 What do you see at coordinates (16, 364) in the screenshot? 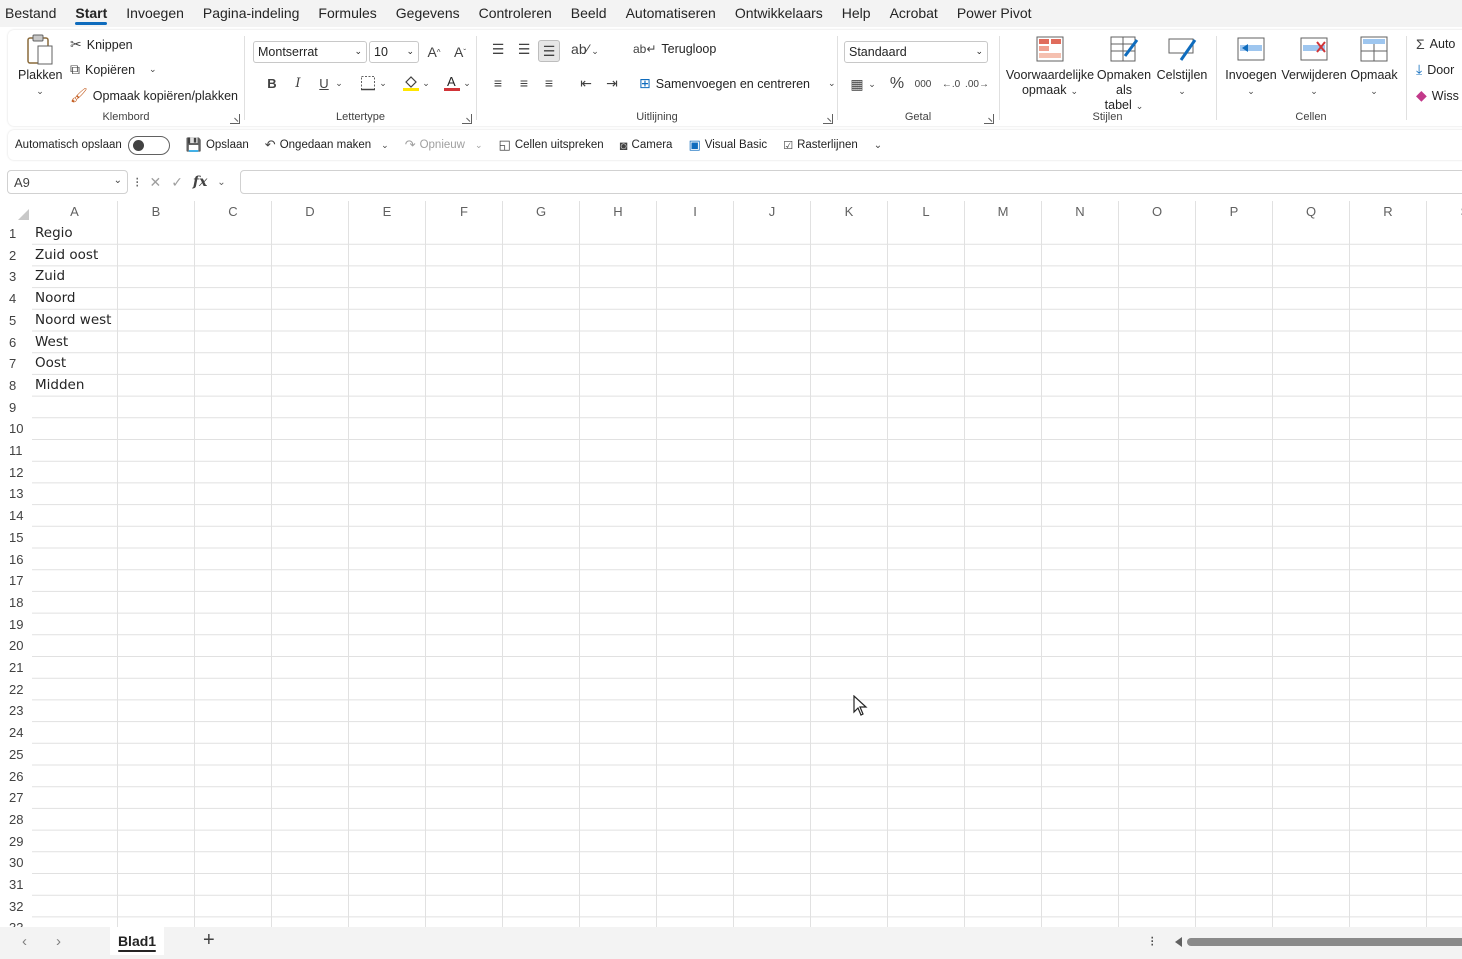
I see `row-header-7: 7` at bounding box center [16, 364].